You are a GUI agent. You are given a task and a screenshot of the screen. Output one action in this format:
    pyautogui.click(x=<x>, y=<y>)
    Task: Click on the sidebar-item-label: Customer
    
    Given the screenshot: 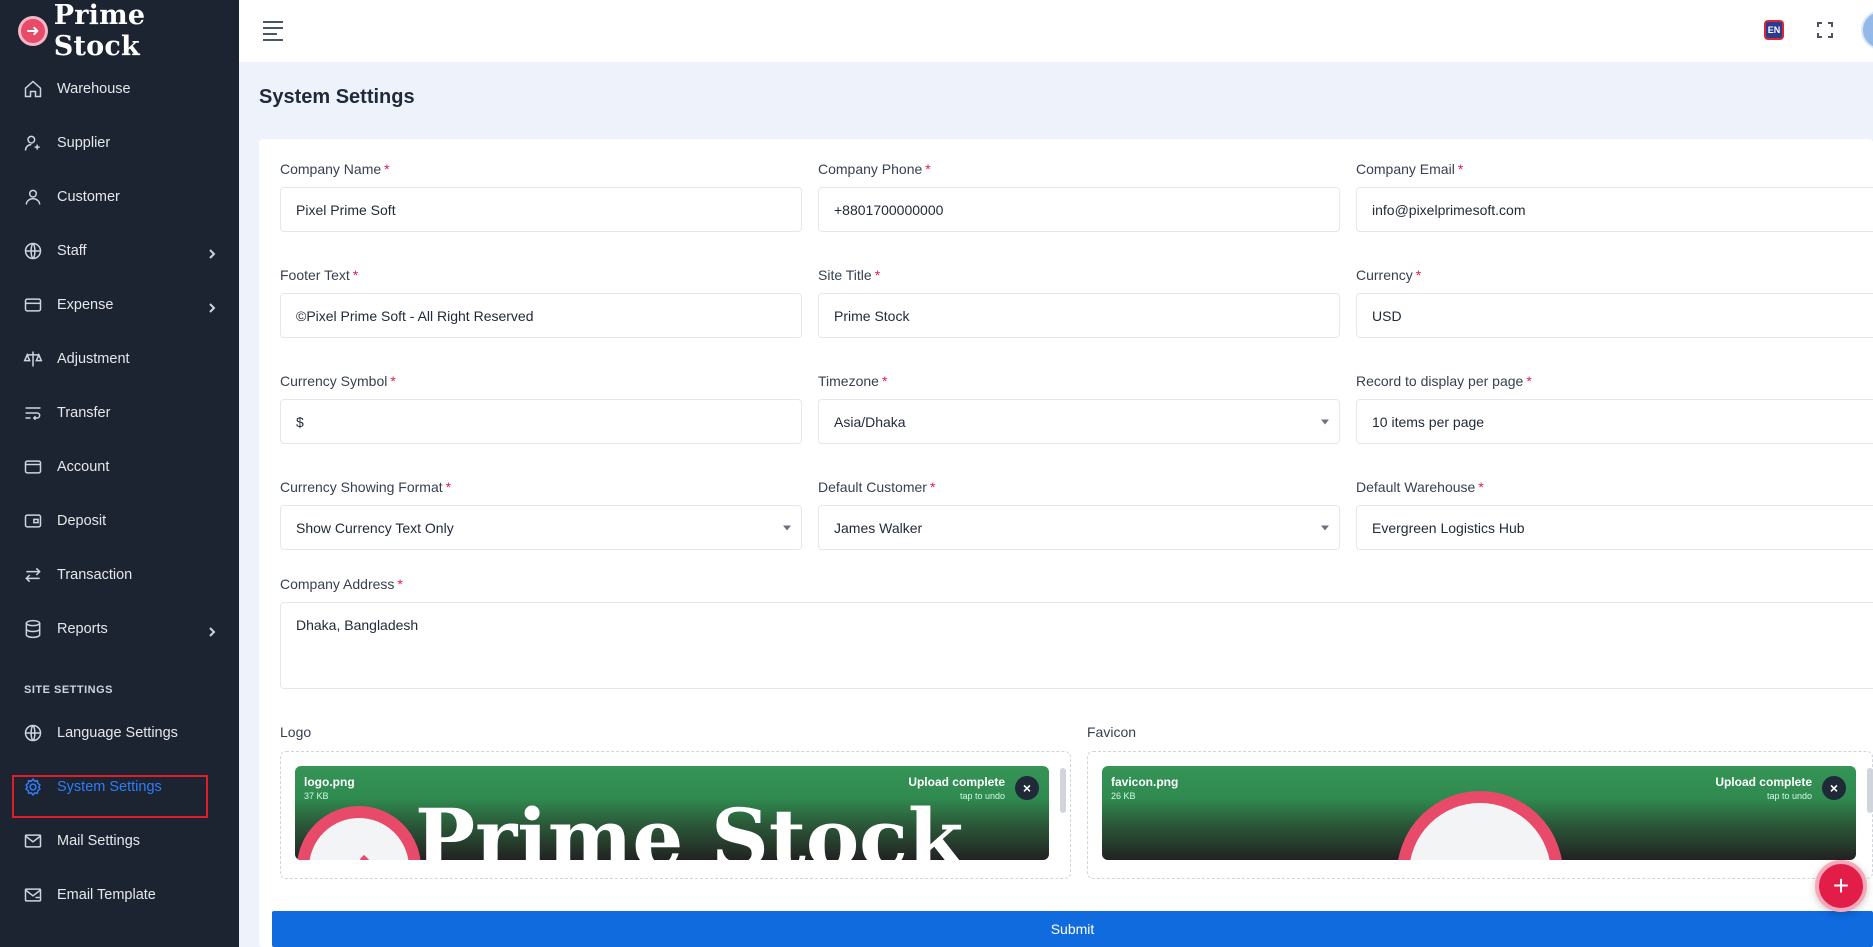 What is the action you would take?
    pyautogui.click(x=88, y=197)
    